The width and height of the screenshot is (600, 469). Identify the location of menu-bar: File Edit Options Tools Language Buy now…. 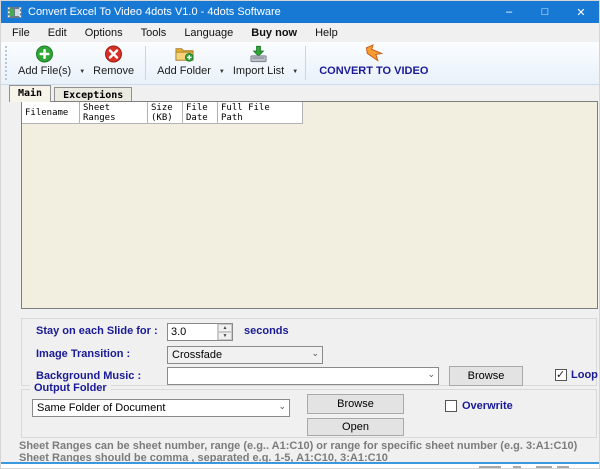
(300, 32).